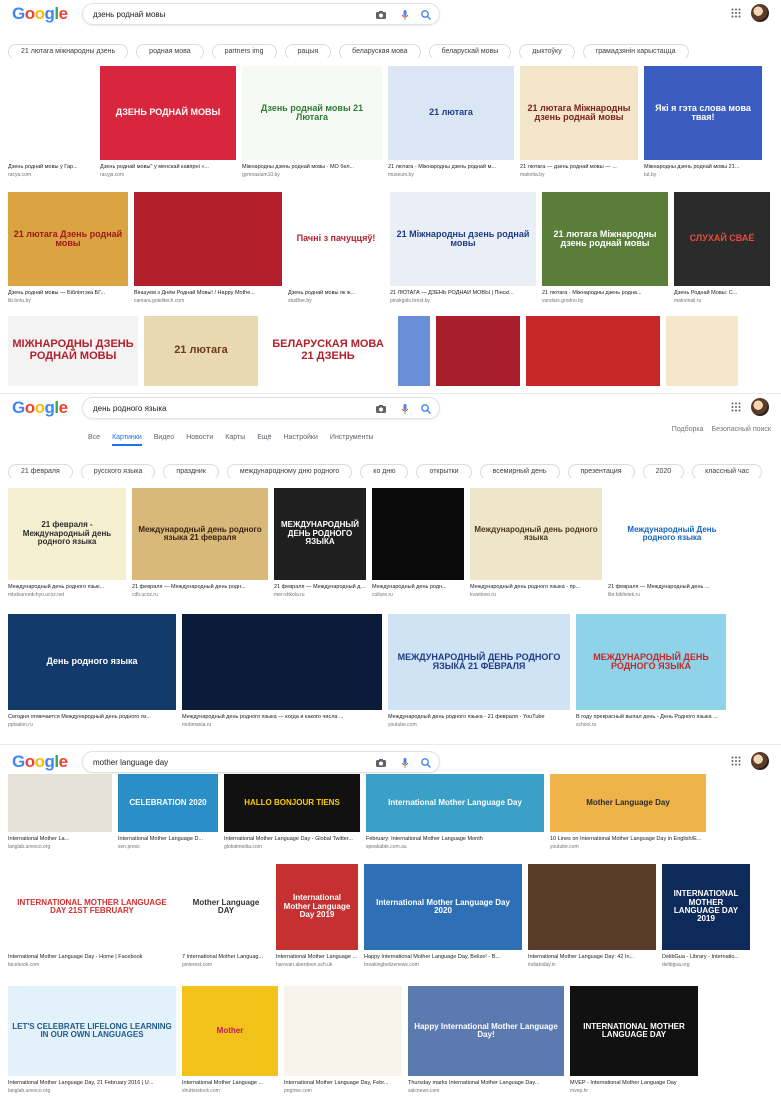  What do you see at coordinates (444, 471) in the screenshot?
I see `chip: открытки` at bounding box center [444, 471].